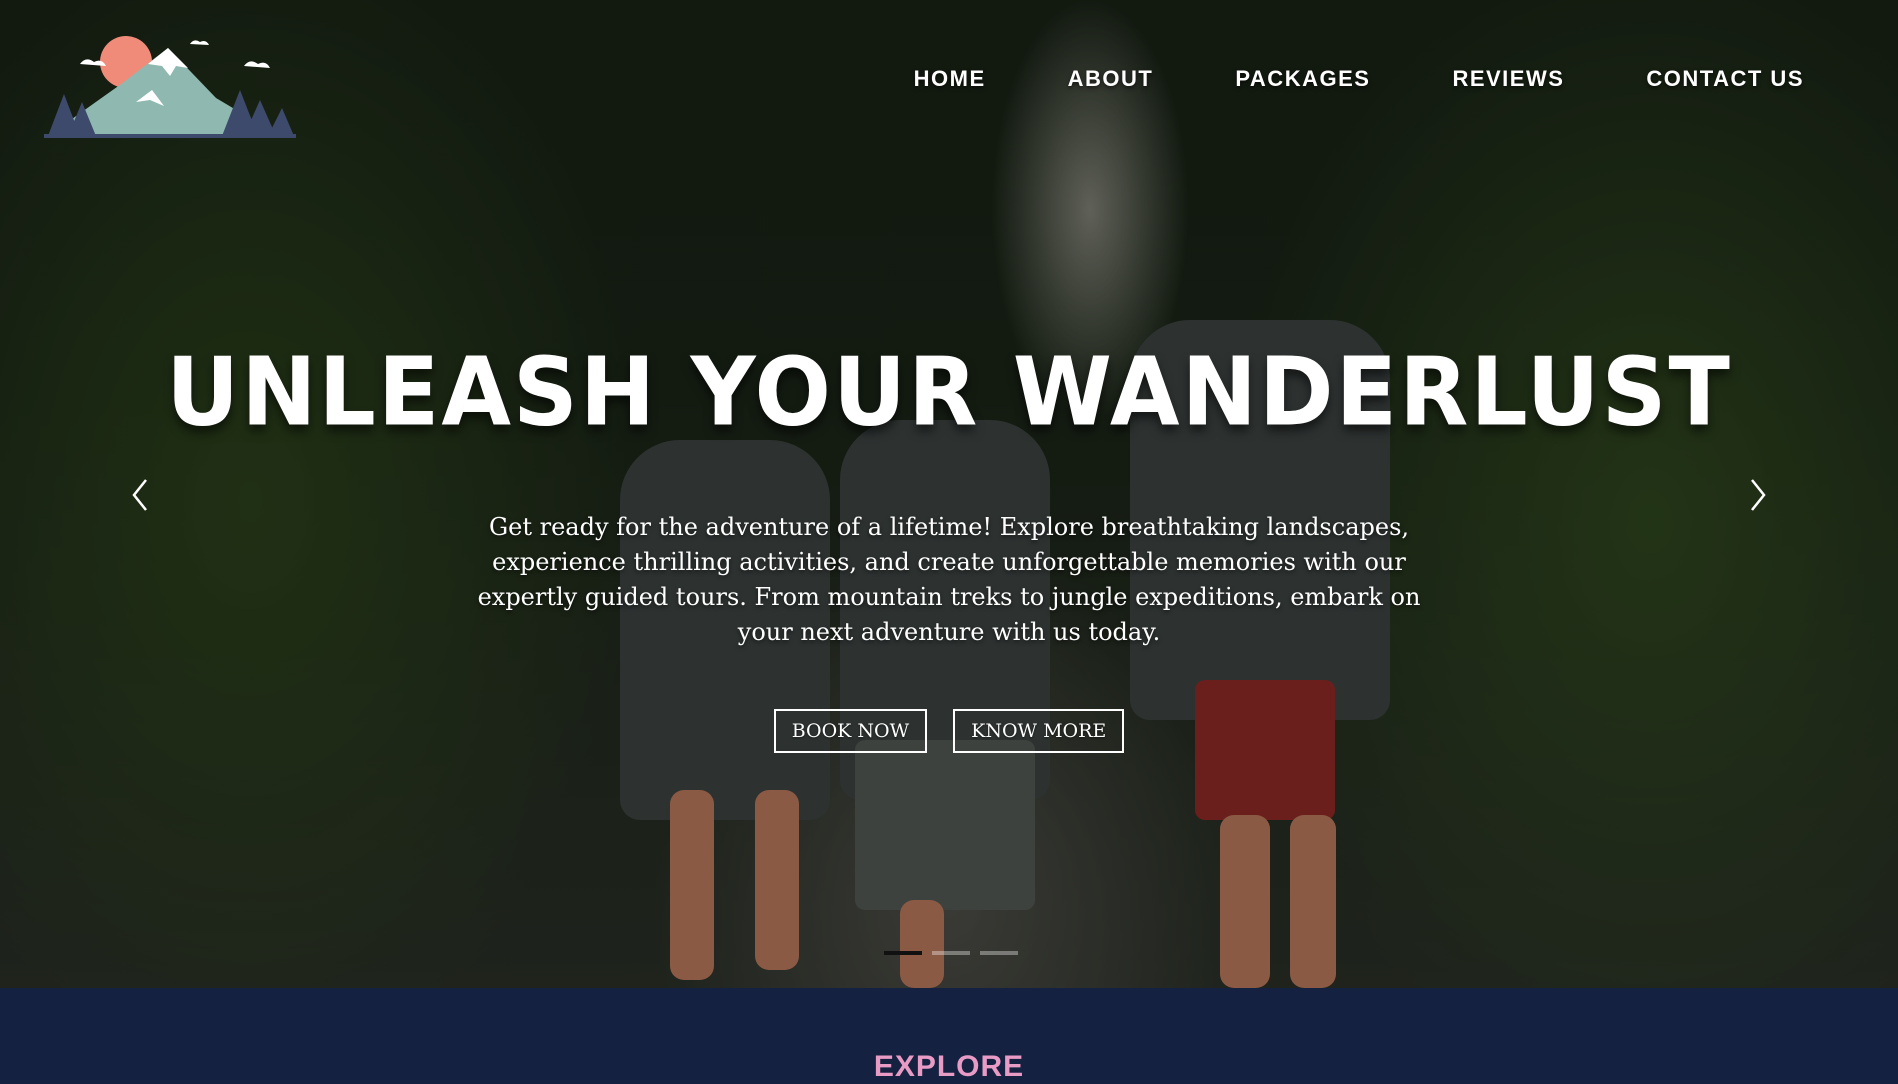 The width and height of the screenshot is (1898, 1084). I want to click on slide-indicators, so click(951, 953).